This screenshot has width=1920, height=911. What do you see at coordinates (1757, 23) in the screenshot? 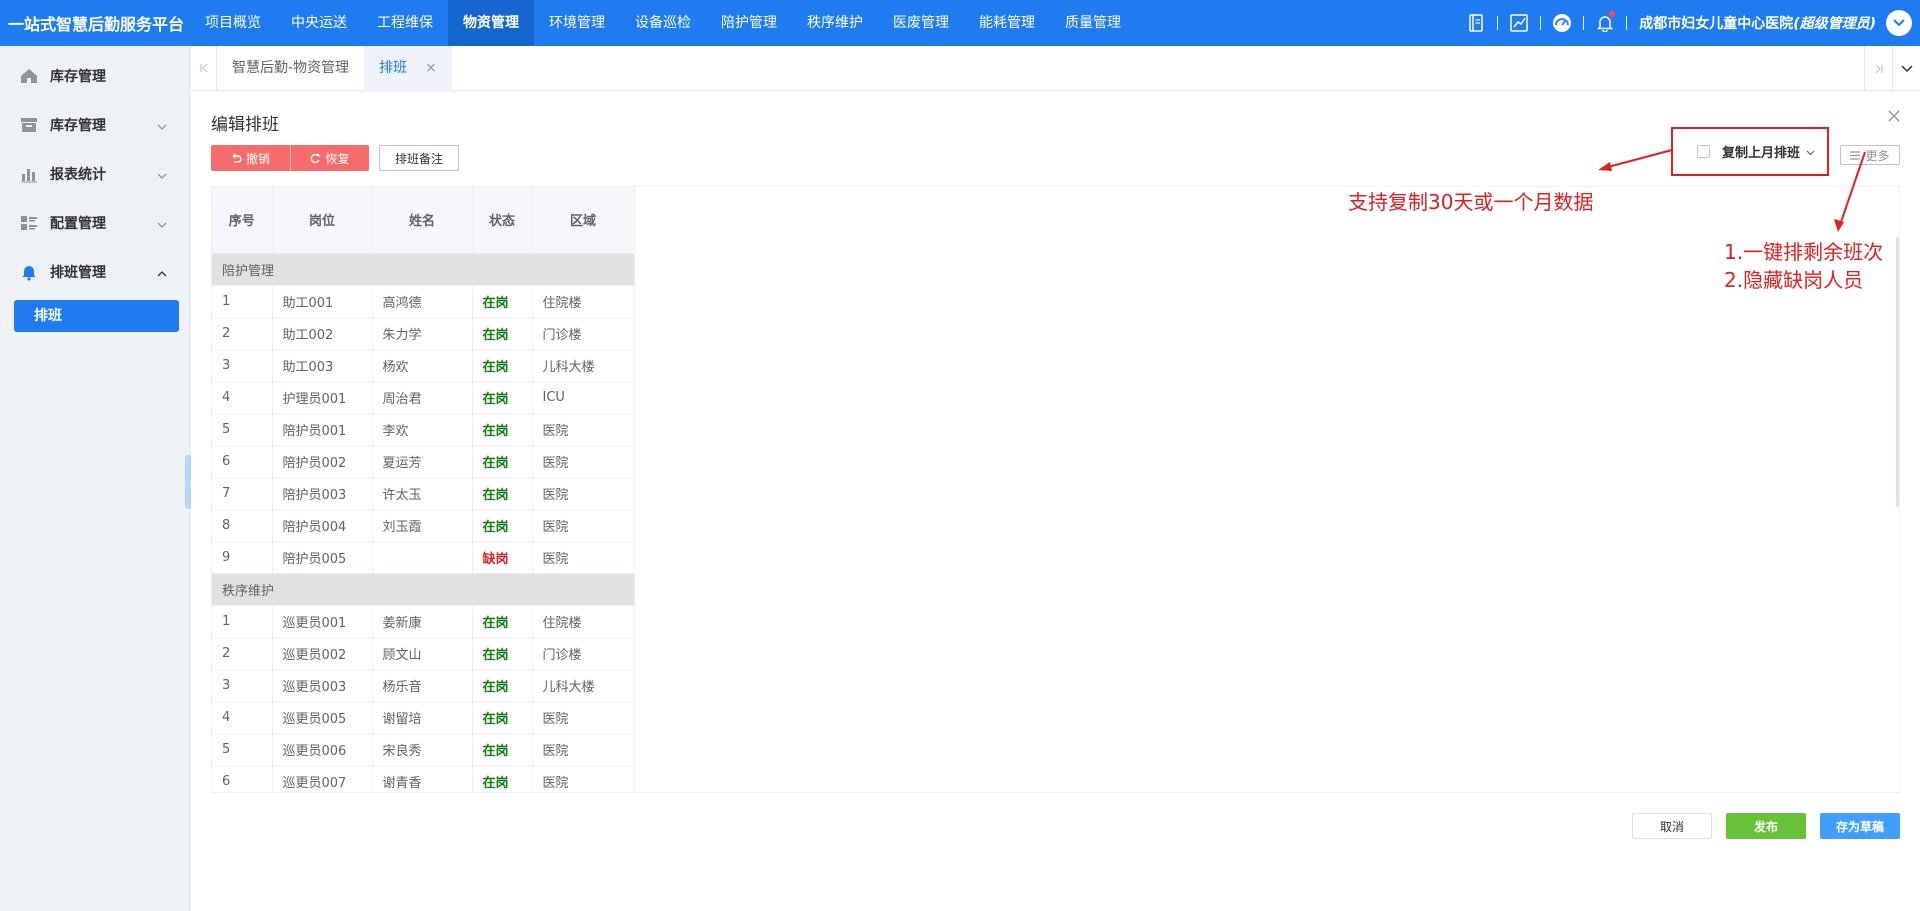
I see `hospital-user-label: 成都市妇女儿童中心医院(超级管理员)` at bounding box center [1757, 23].